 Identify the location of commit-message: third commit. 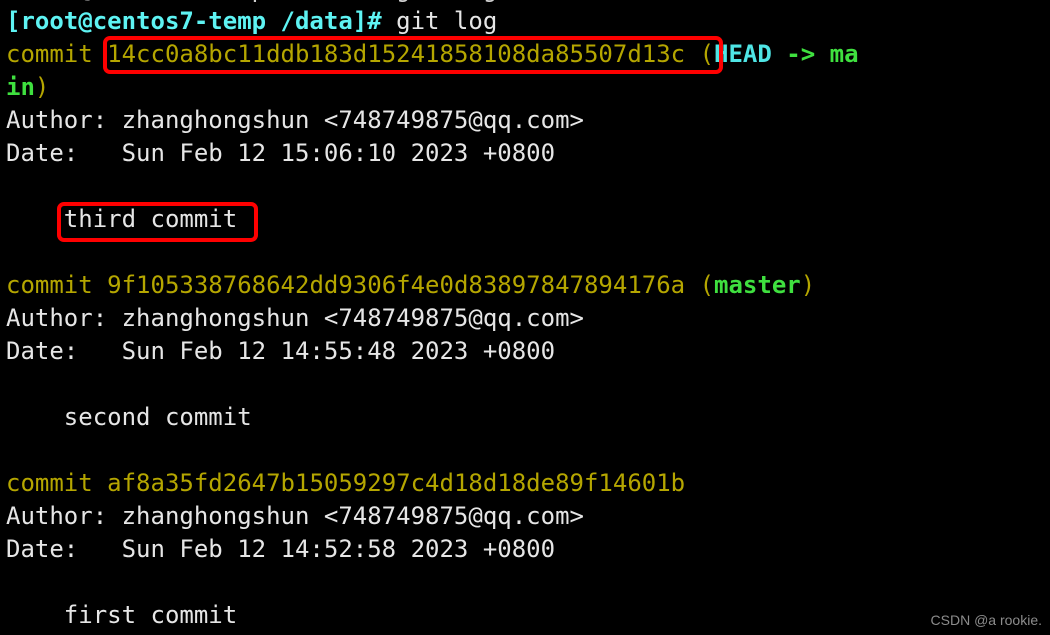
(122, 219).